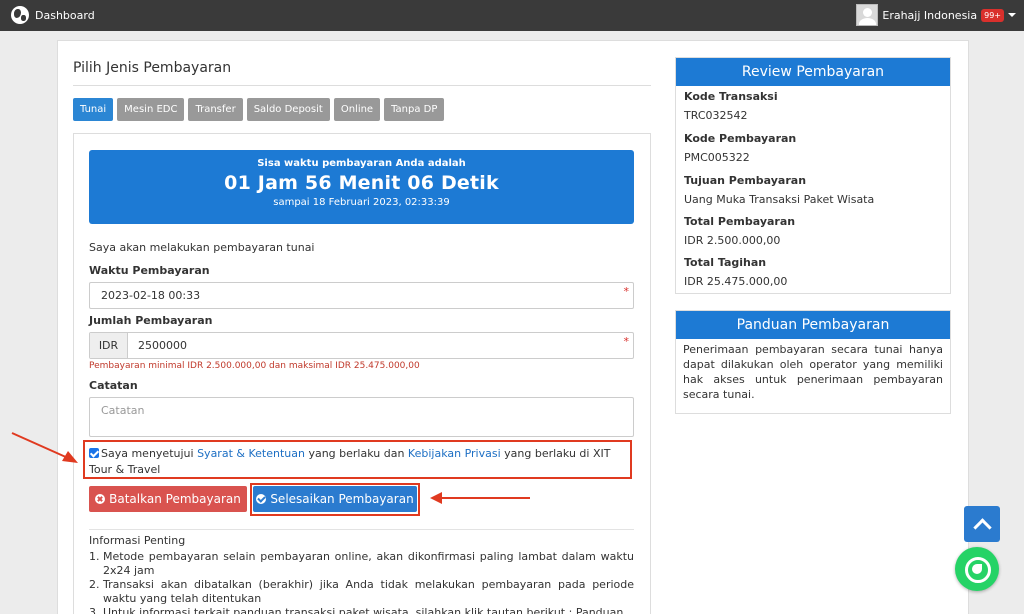  What do you see at coordinates (436, 498) in the screenshot?
I see `annotation-arrowhead-right` at bounding box center [436, 498].